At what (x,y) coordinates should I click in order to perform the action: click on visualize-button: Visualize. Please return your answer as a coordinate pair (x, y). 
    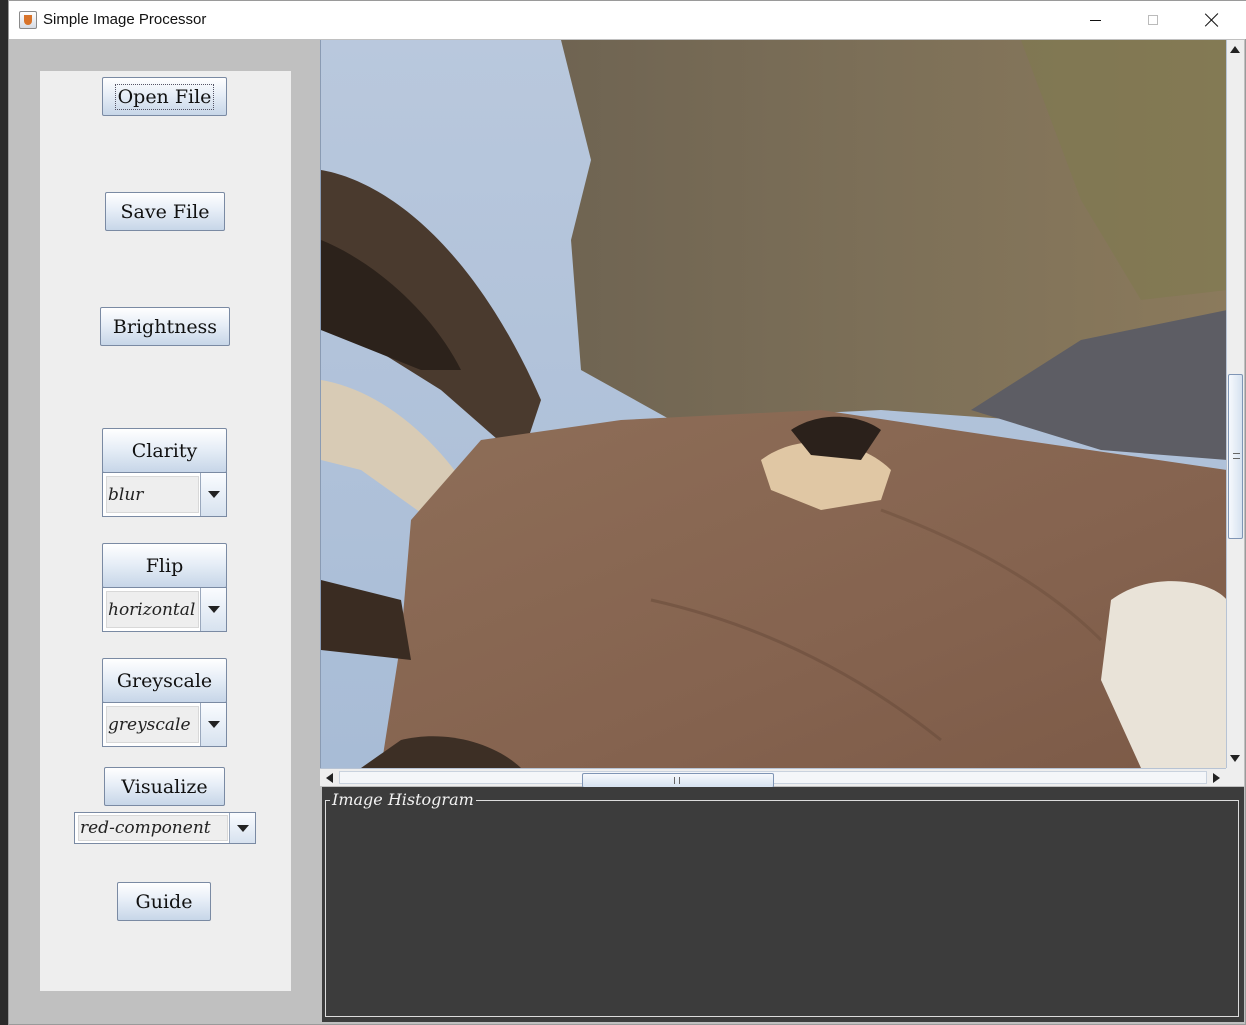
    Looking at the image, I should click on (164, 786).